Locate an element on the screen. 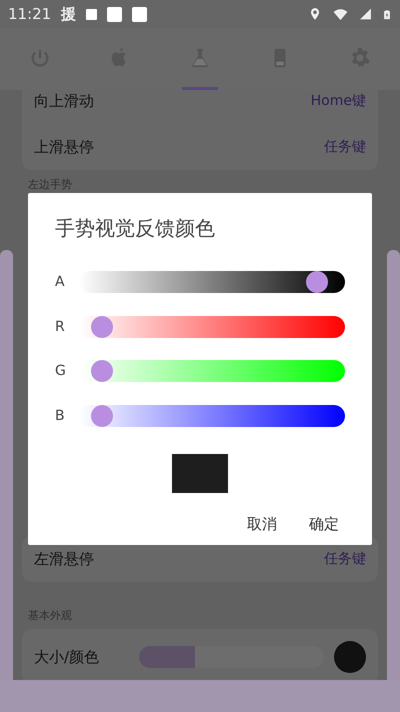  setting-label: 左滑悬停 is located at coordinates (64, 559).